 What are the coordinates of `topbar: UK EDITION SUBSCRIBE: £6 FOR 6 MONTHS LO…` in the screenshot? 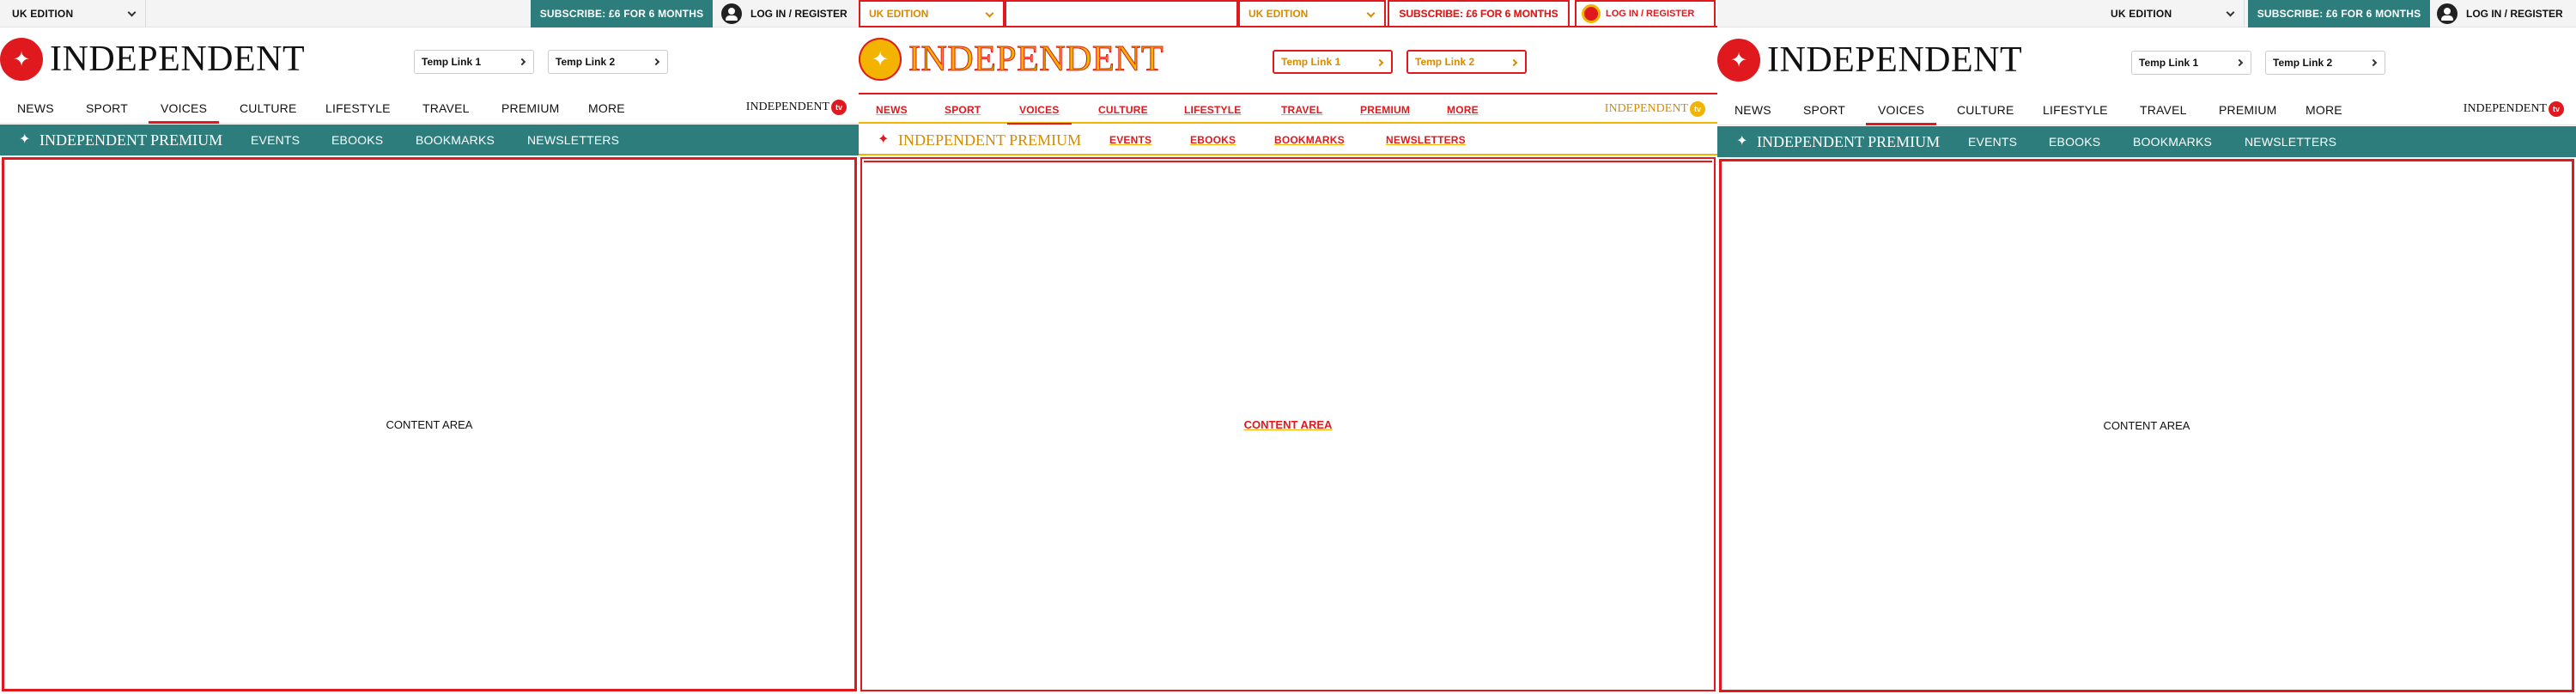 It's located at (2146, 13).